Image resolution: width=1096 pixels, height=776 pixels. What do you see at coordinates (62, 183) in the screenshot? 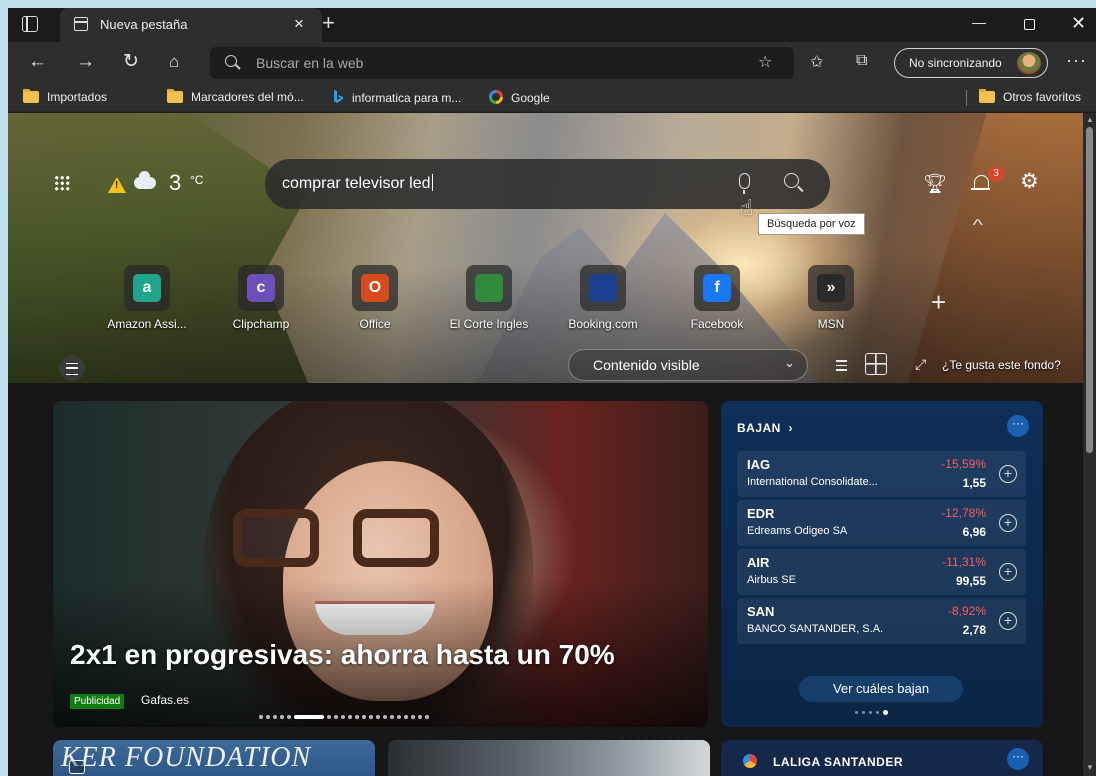
I see `apps-grid-icon` at bounding box center [62, 183].